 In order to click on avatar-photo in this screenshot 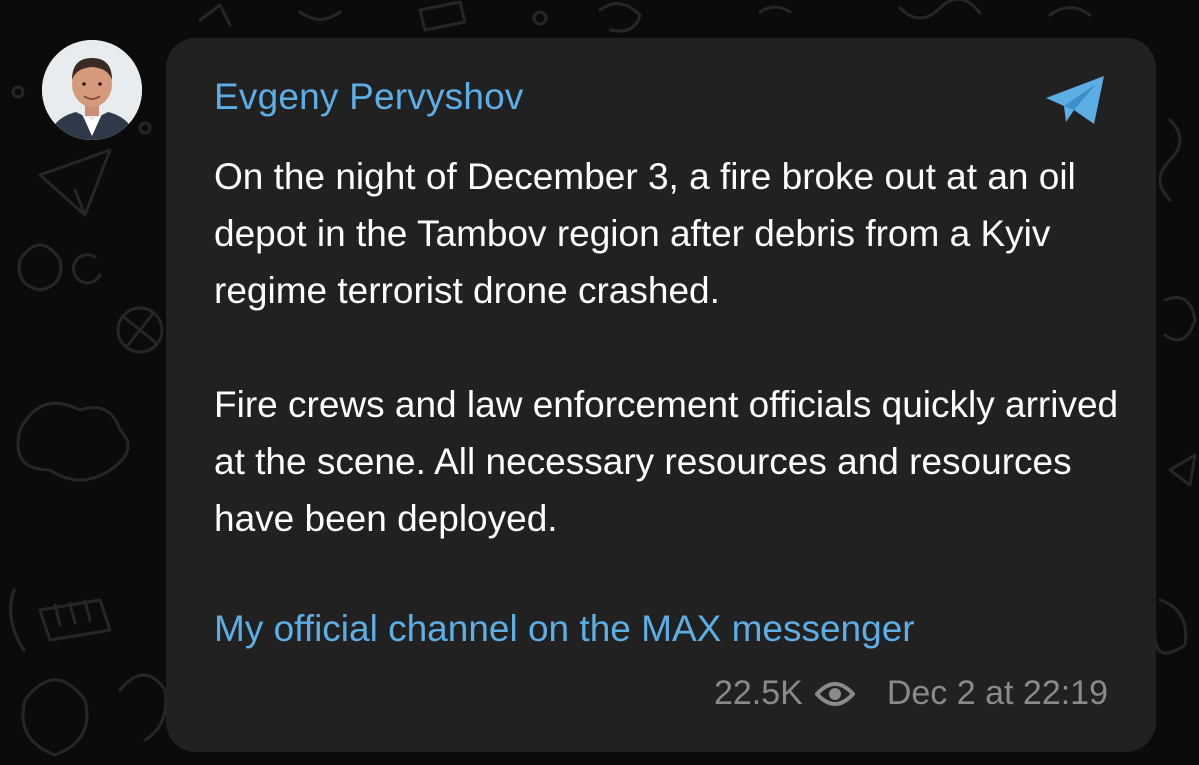, I will do `click(92, 90)`.